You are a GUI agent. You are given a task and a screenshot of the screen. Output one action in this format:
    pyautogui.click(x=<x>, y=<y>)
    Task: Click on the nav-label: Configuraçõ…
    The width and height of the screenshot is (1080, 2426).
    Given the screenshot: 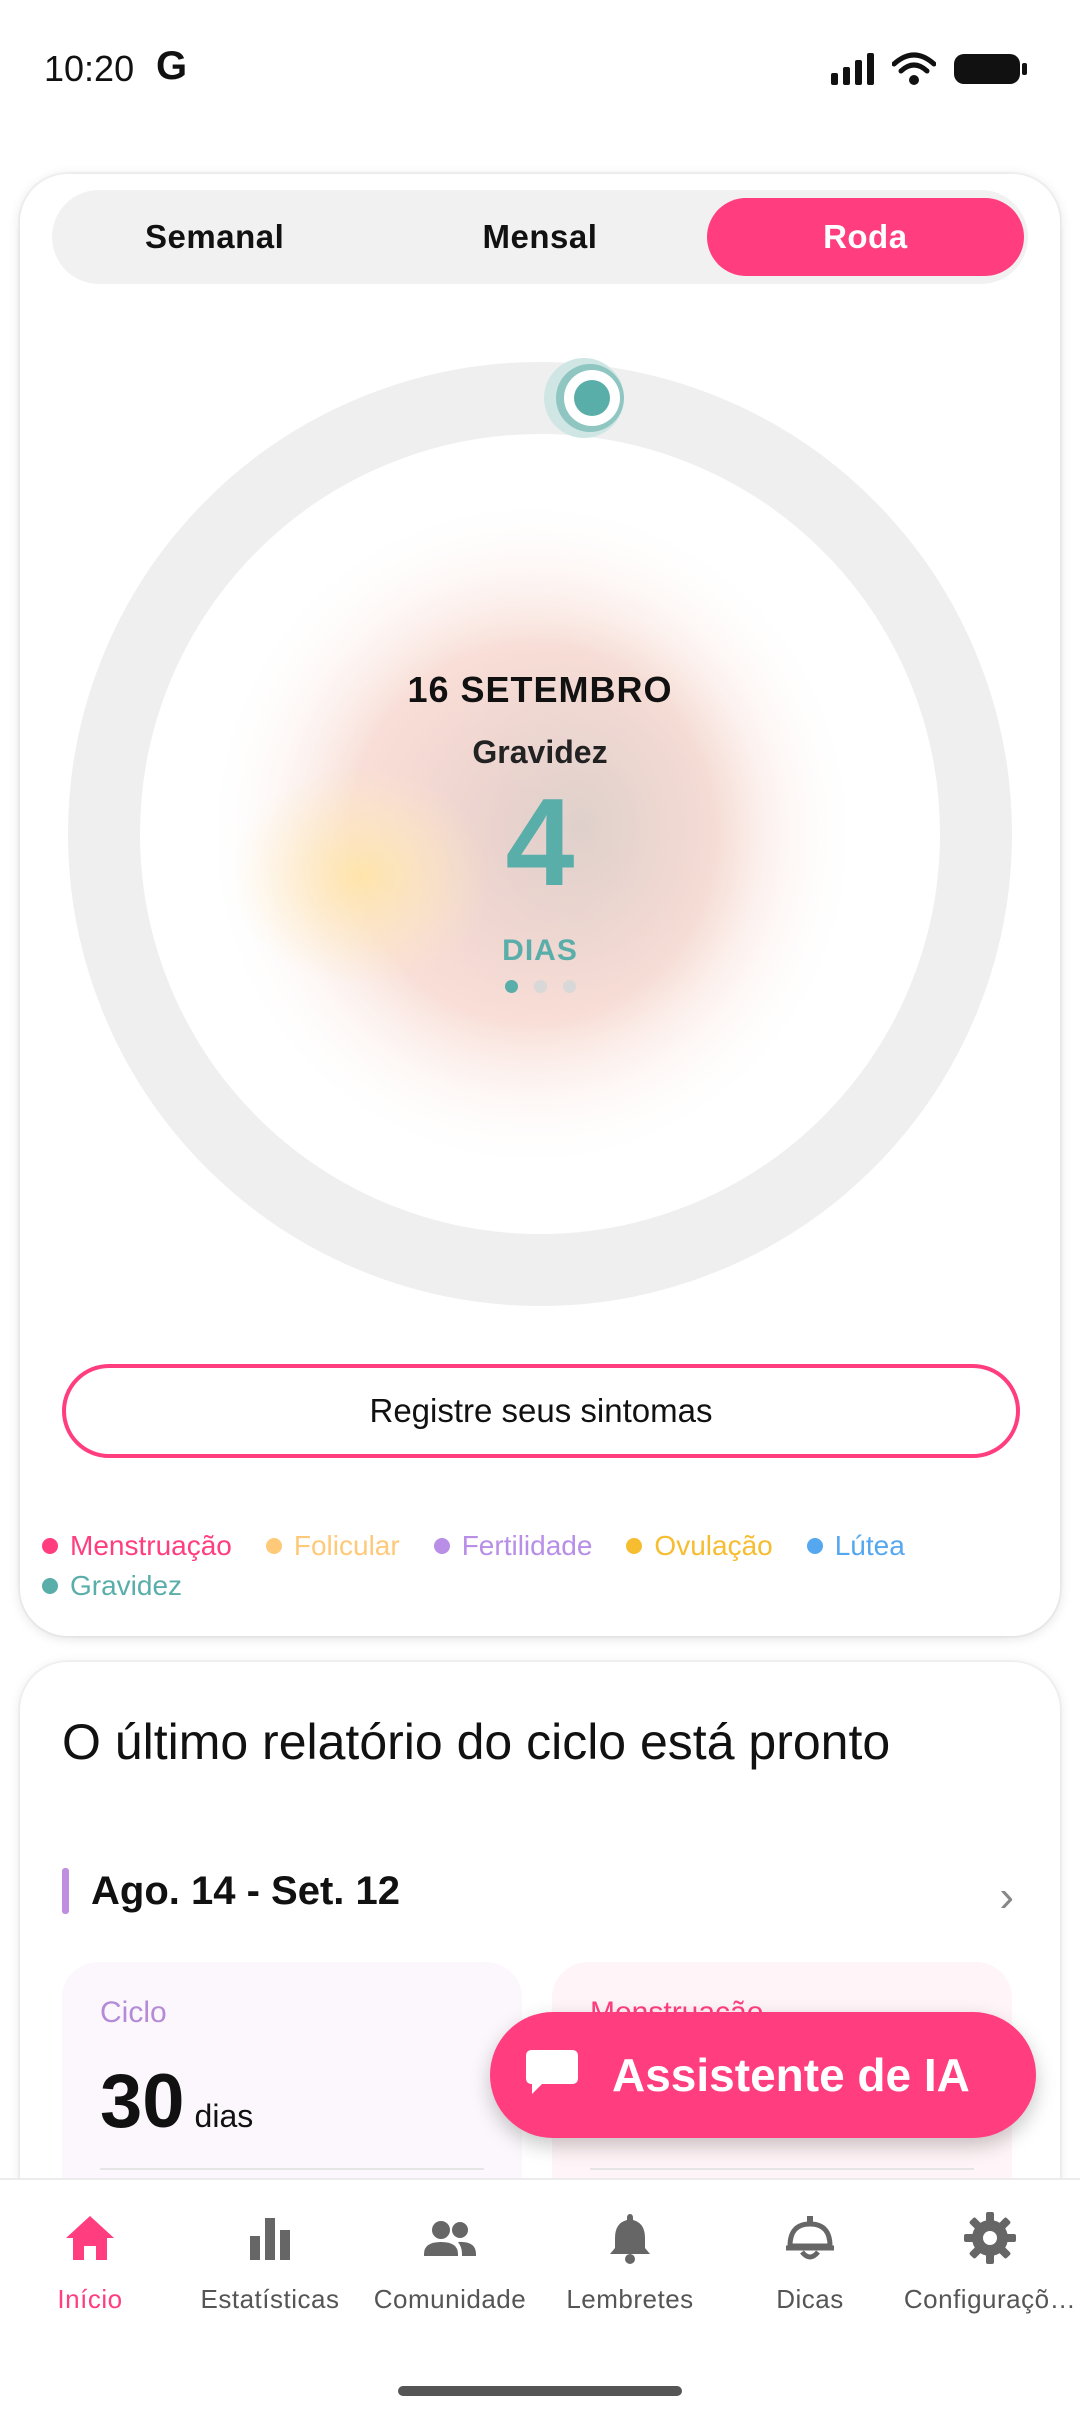 What is the action you would take?
    pyautogui.click(x=990, y=2299)
    